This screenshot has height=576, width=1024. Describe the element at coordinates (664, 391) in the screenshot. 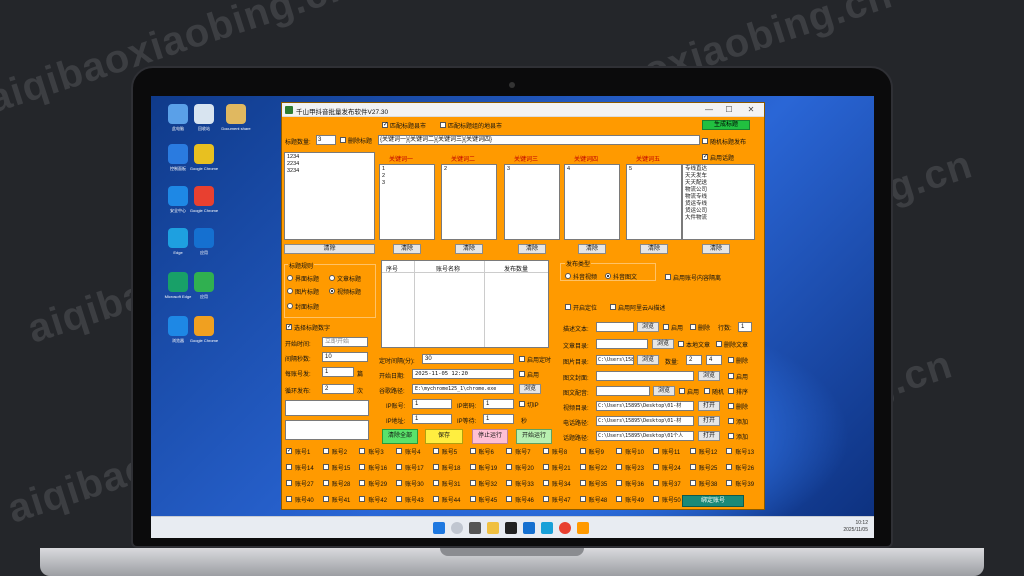

I see `music-browse-button: 浏览` at that location.